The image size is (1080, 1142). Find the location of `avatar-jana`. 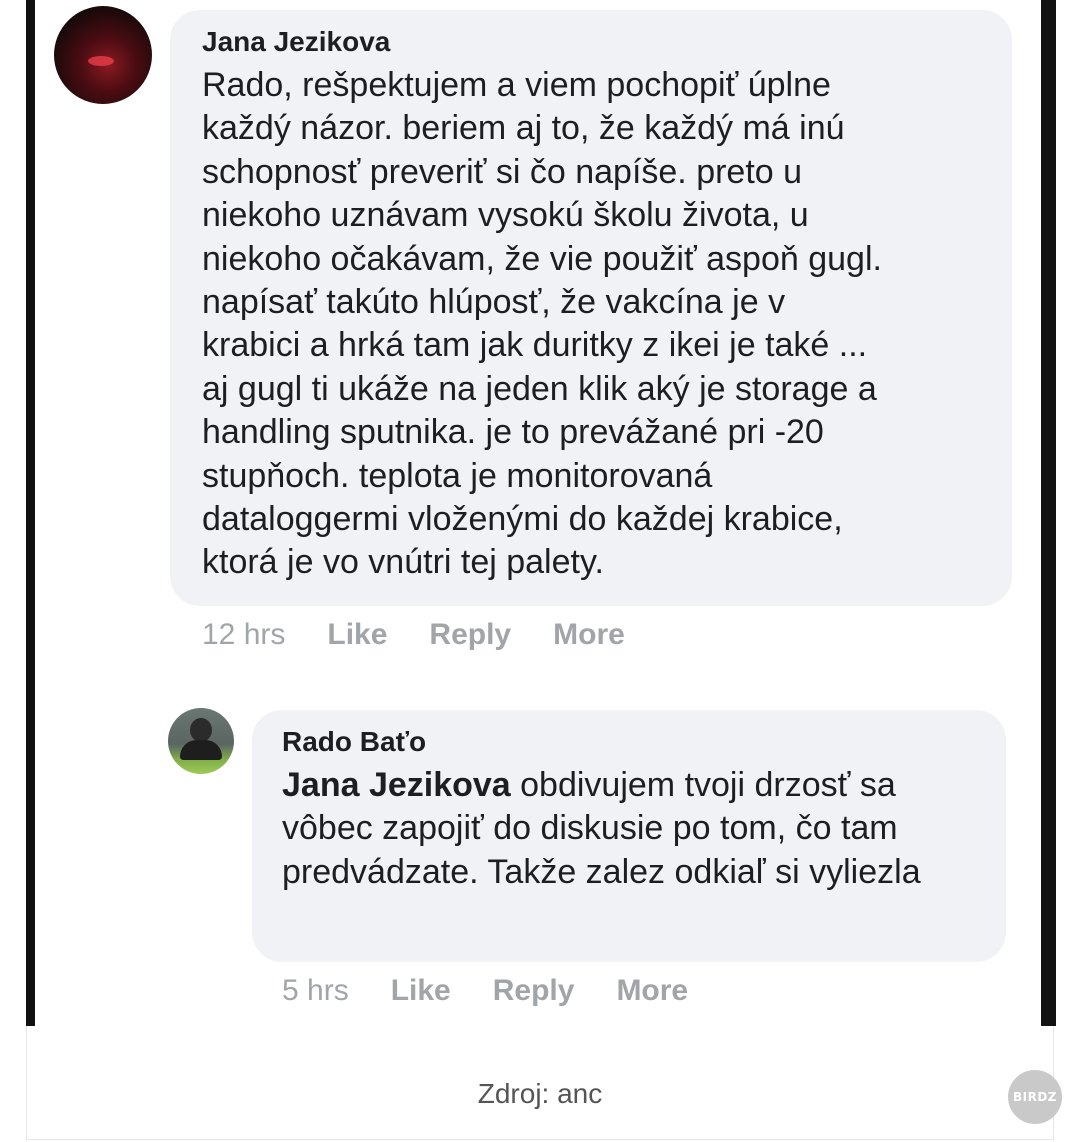

avatar-jana is located at coordinates (103, 55).